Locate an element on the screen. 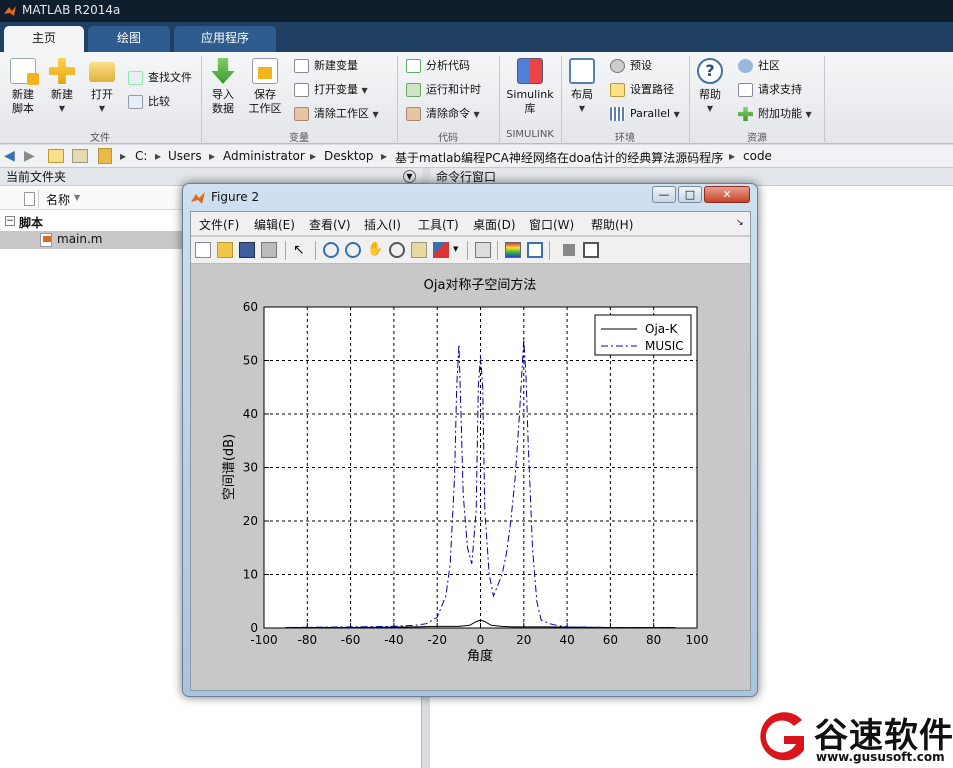 The height and width of the screenshot is (768, 953). pointer-icon: ↖ is located at coordinates (301, 250).